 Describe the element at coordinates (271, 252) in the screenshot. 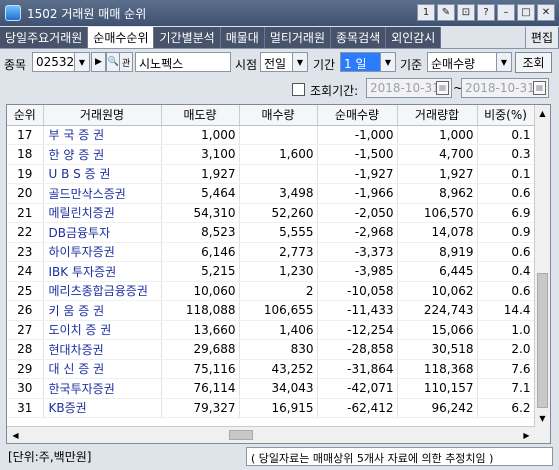

I see `table-row: 23 하이투자증권 6,146 2,773 -3,373 8,919 0.6` at that location.